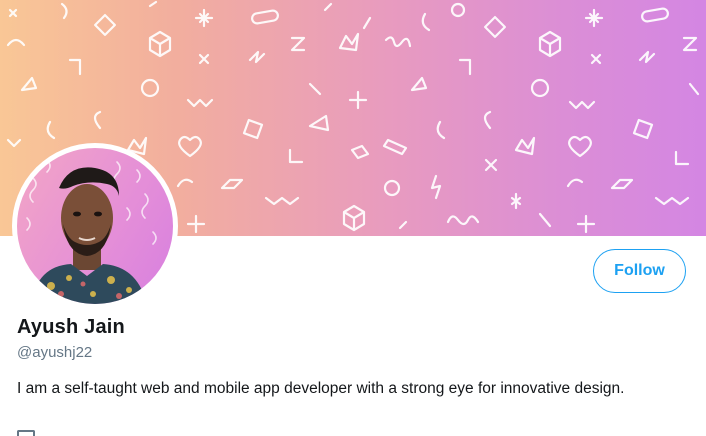 Image resolution: width=706 pixels, height=436 pixels. What do you see at coordinates (91, 231) in the screenshot?
I see `avatar-photo` at bounding box center [91, 231].